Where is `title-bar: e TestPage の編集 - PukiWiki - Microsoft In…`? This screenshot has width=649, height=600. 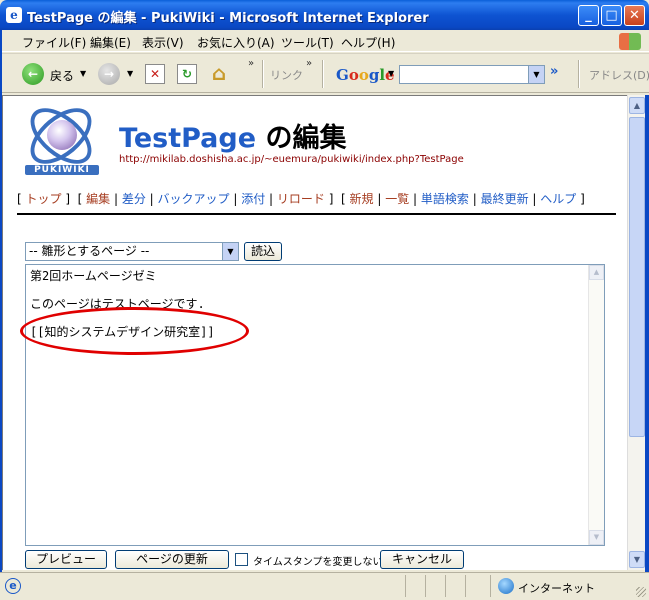
title-bar: e TestPage の編集 - PukiWiki - Microsoft In… is located at coordinates (324, 15).